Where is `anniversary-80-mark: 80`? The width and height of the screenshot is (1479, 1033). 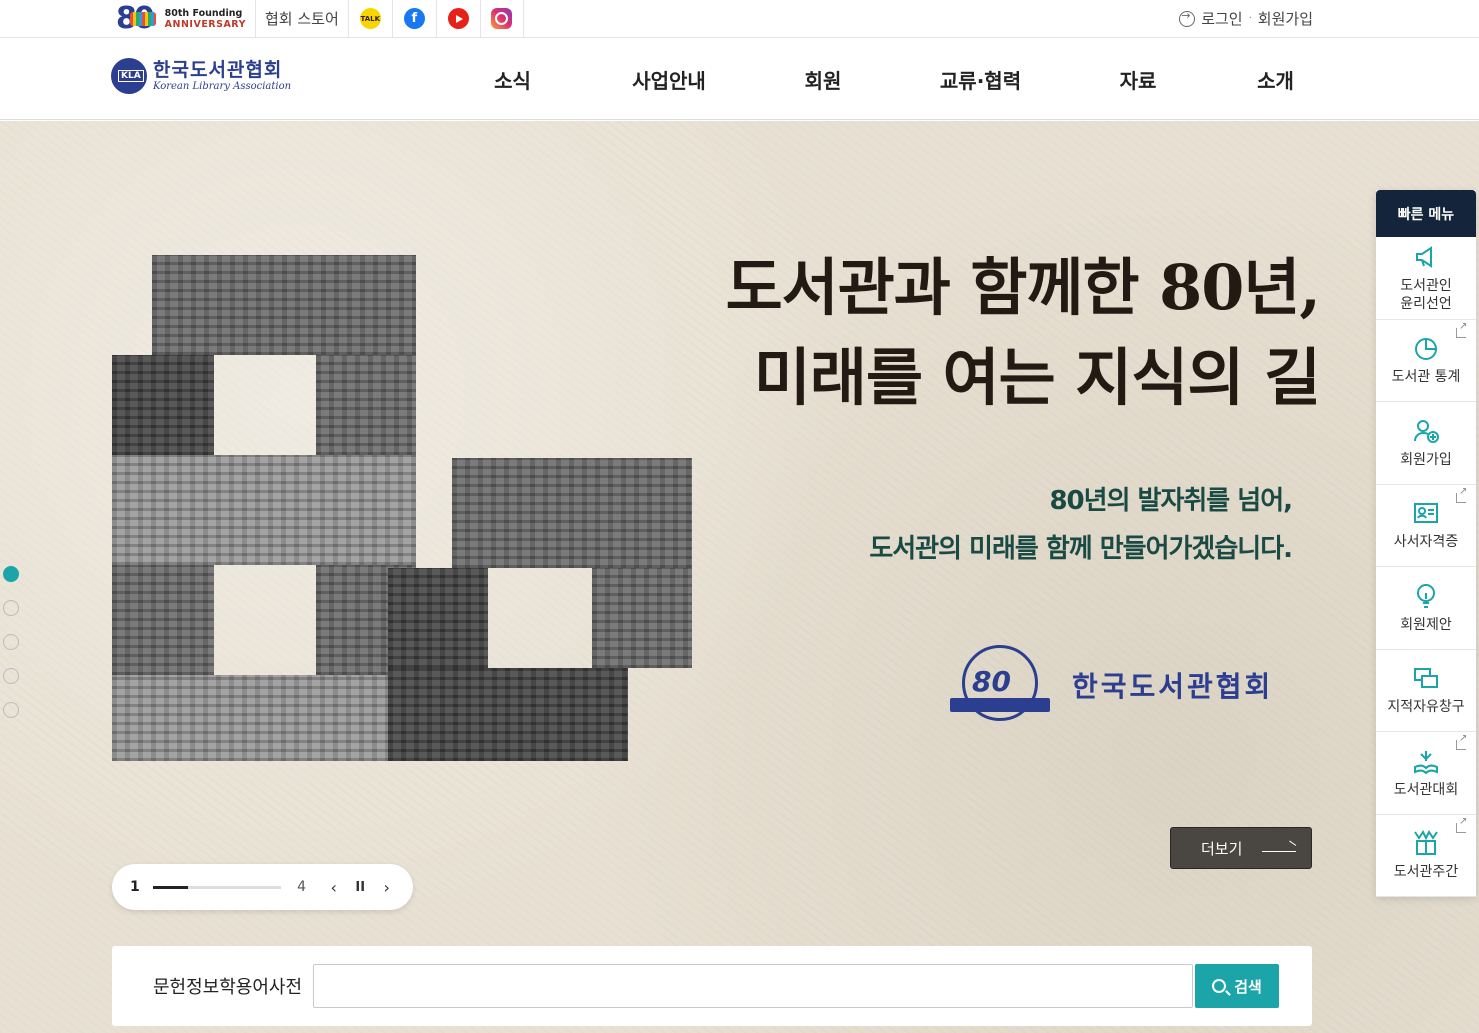 anniversary-80-mark: 80 is located at coordinates (140, 18).